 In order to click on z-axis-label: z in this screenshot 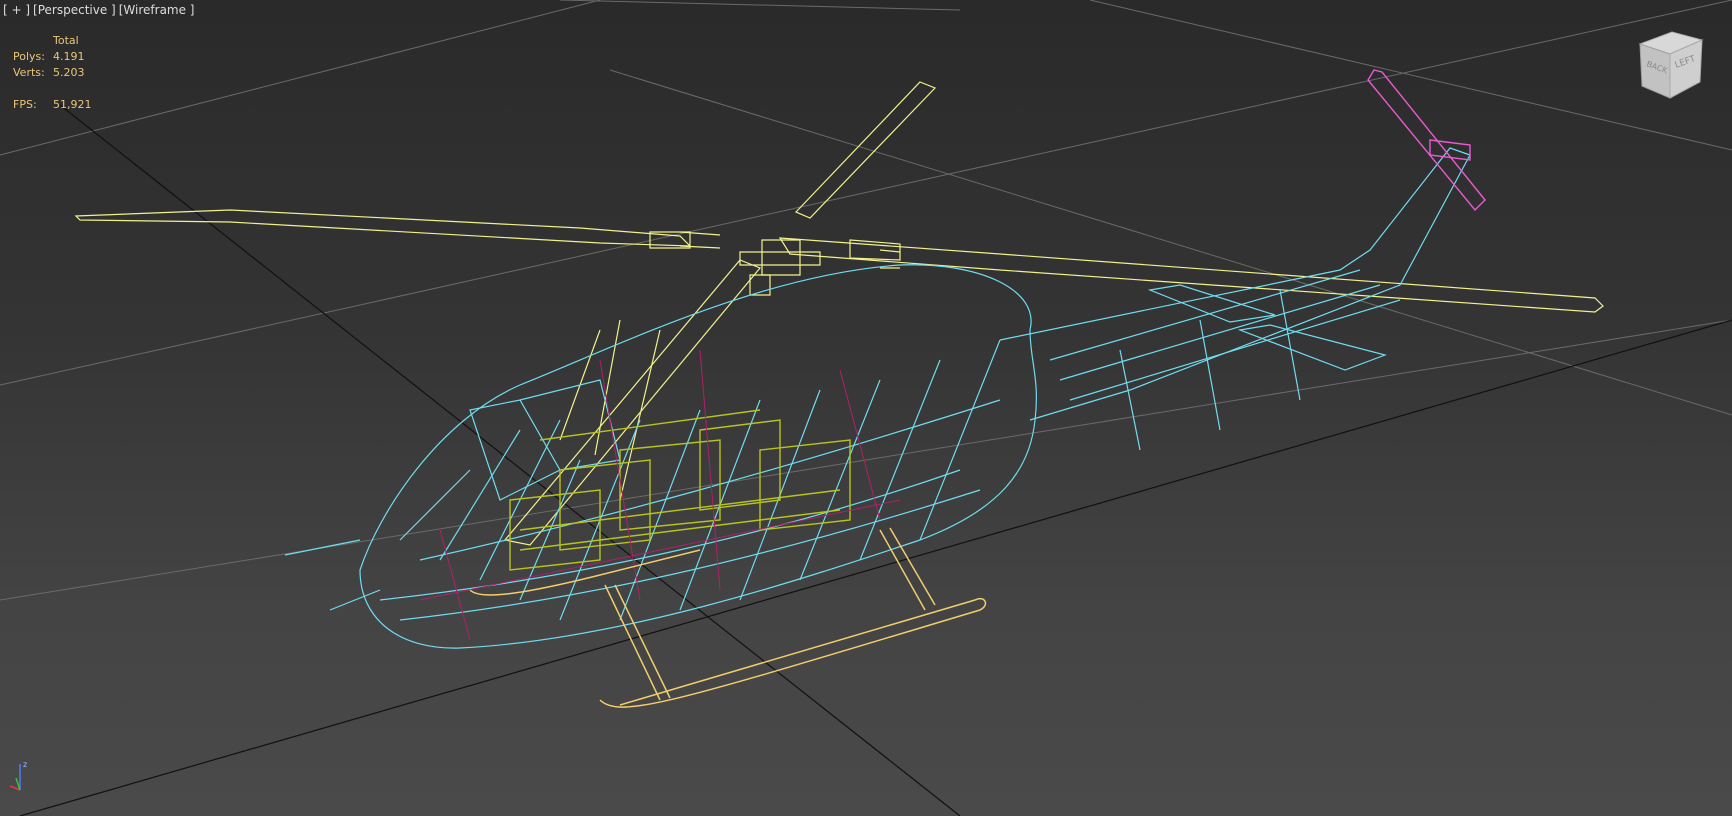, I will do `click(25, 764)`.